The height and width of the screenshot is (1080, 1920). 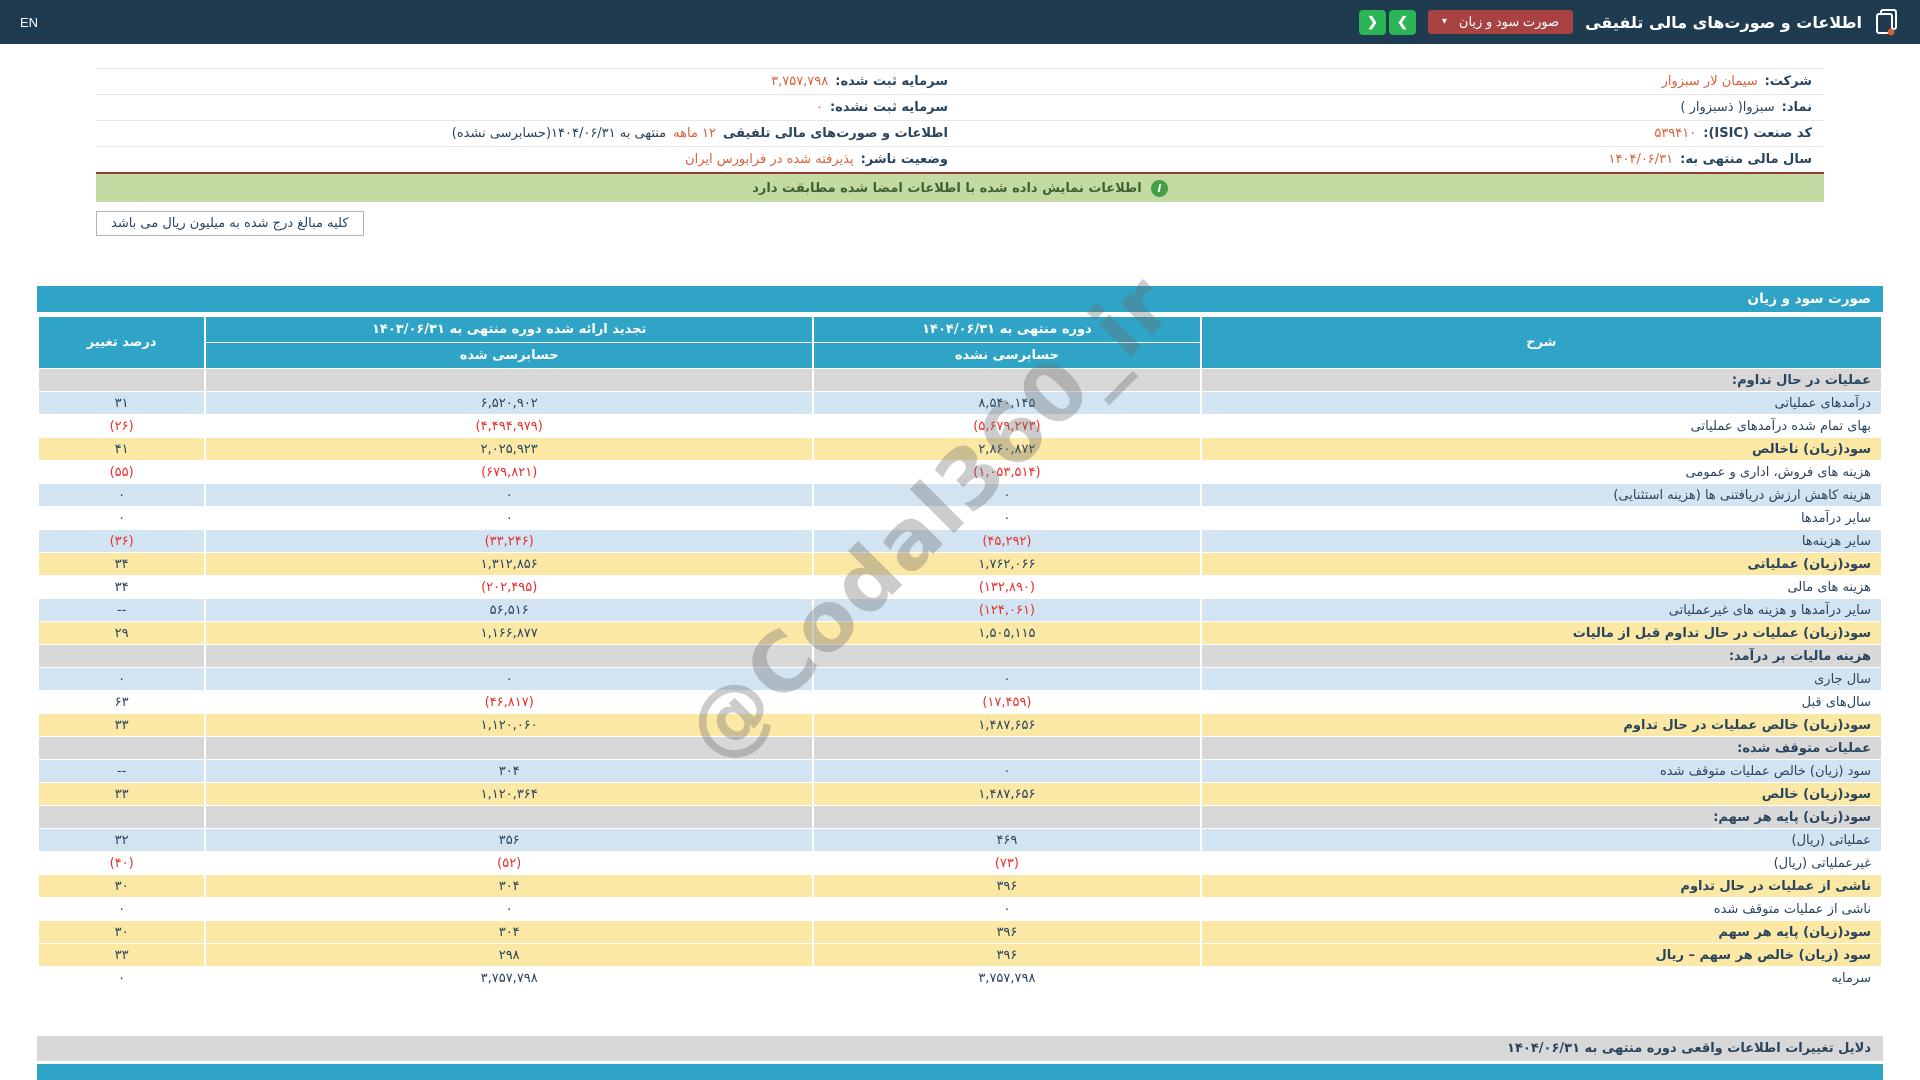 What do you see at coordinates (1392, 134) in the screenshot?
I see `info-isic: کد صنعت (ISIC): ۵۳۹۴۱۰` at bounding box center [1392, 134].